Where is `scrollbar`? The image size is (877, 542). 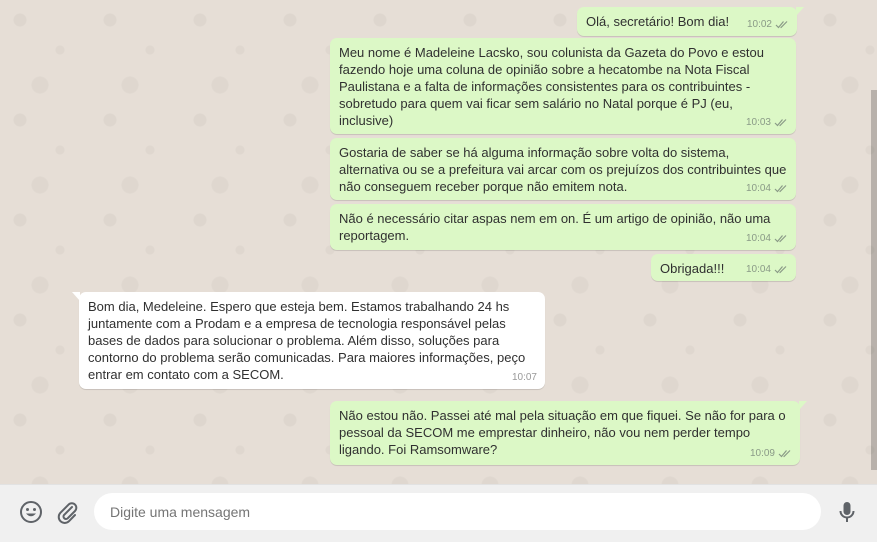
scrollbar is located at coordinates (874, 242).